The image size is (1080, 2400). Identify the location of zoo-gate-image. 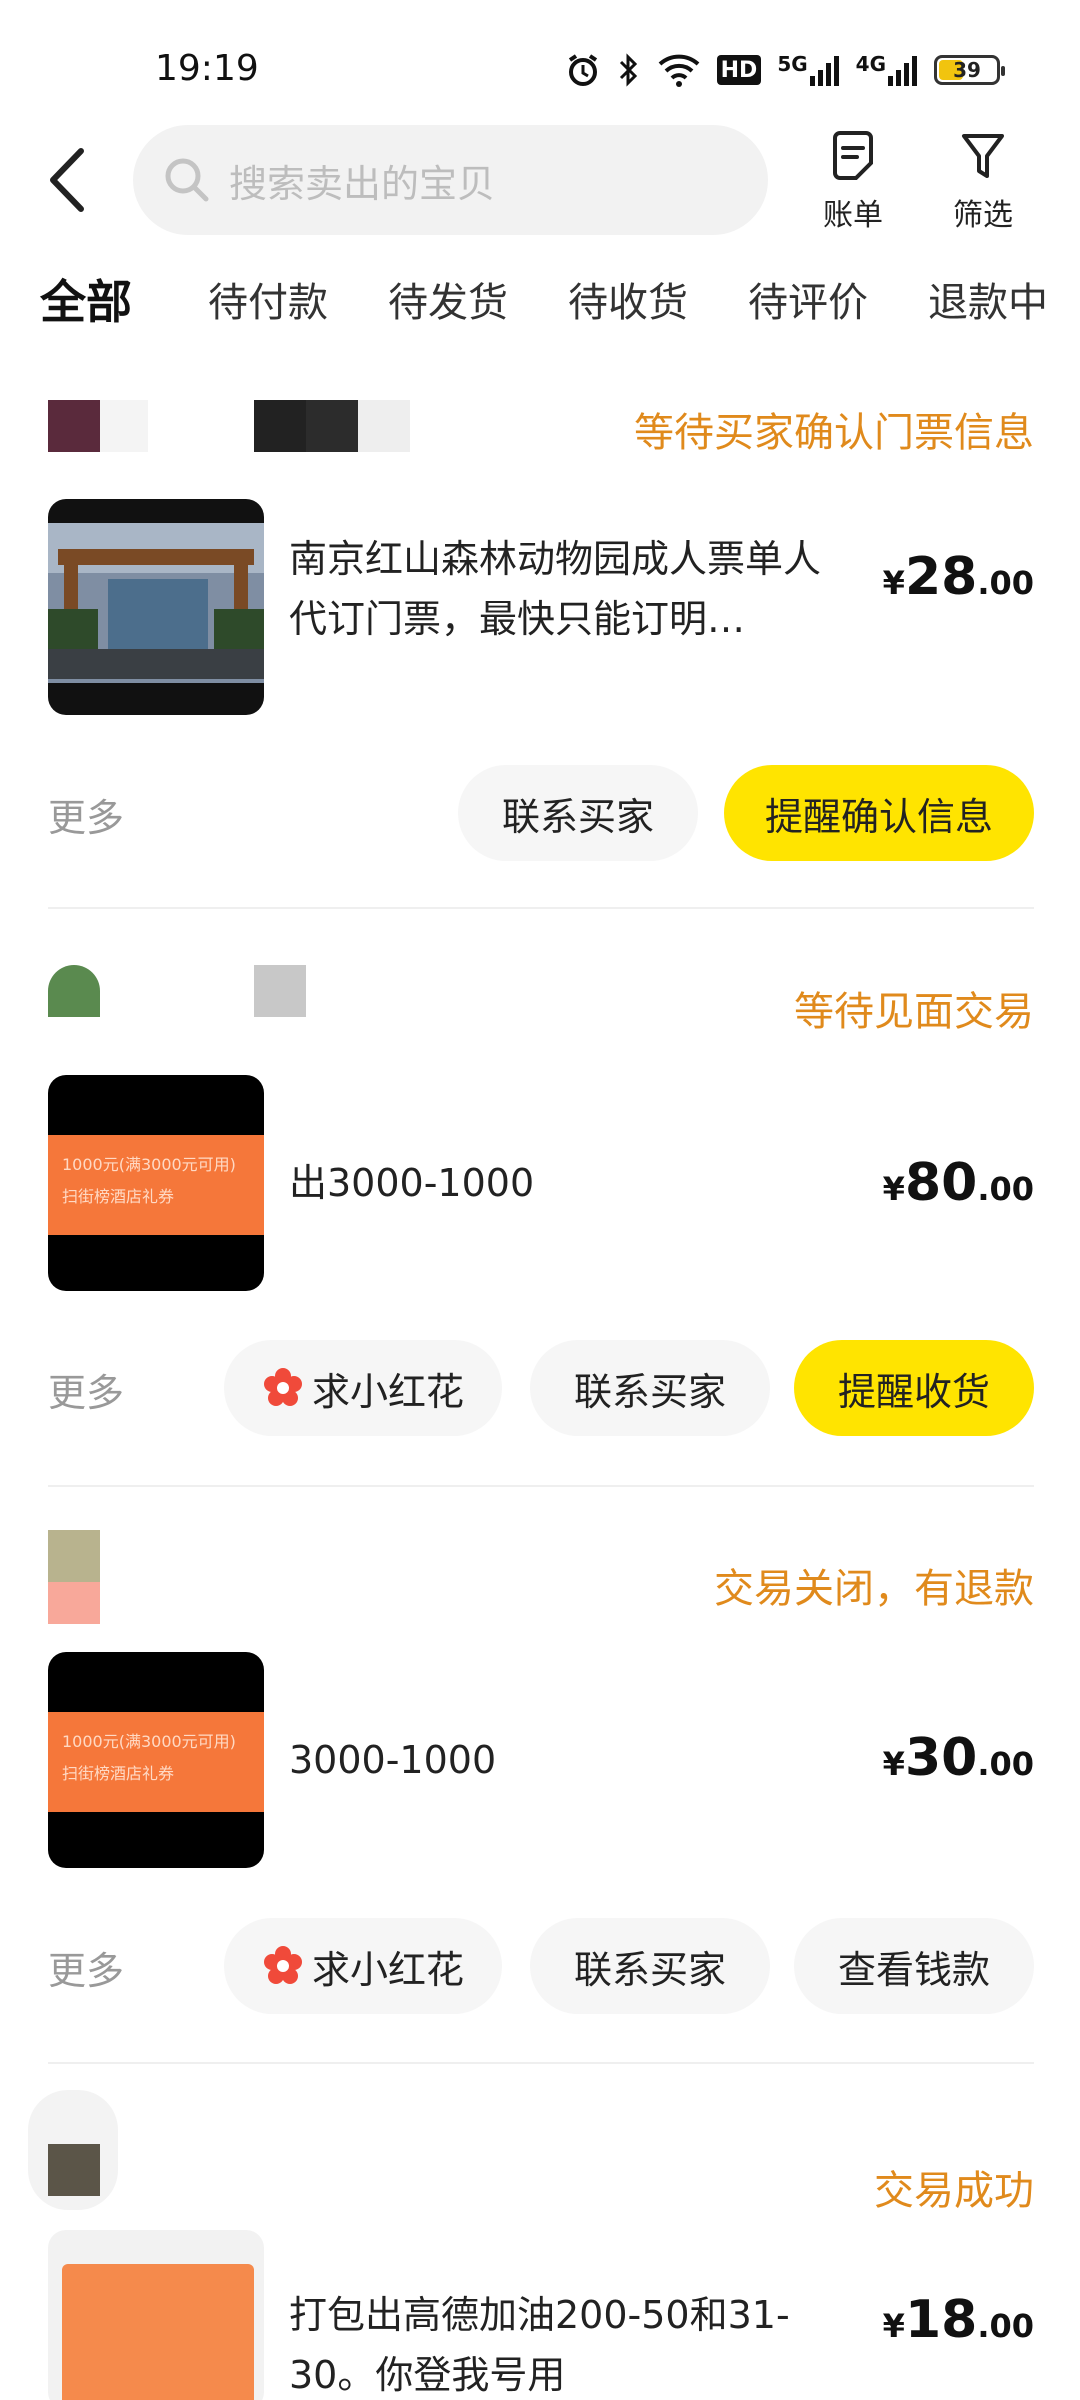
(156, 603).